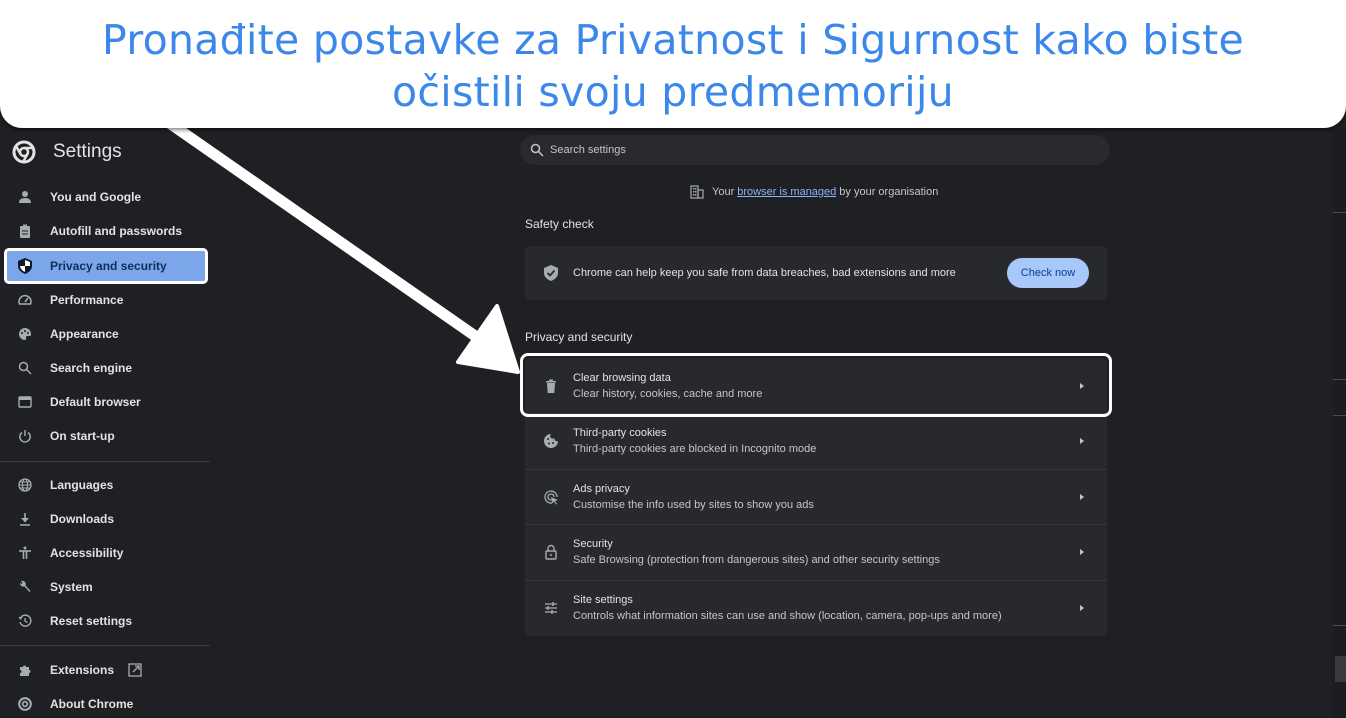 The image size is (1346, 718). I want to click on person-icon, so click(25, 197).